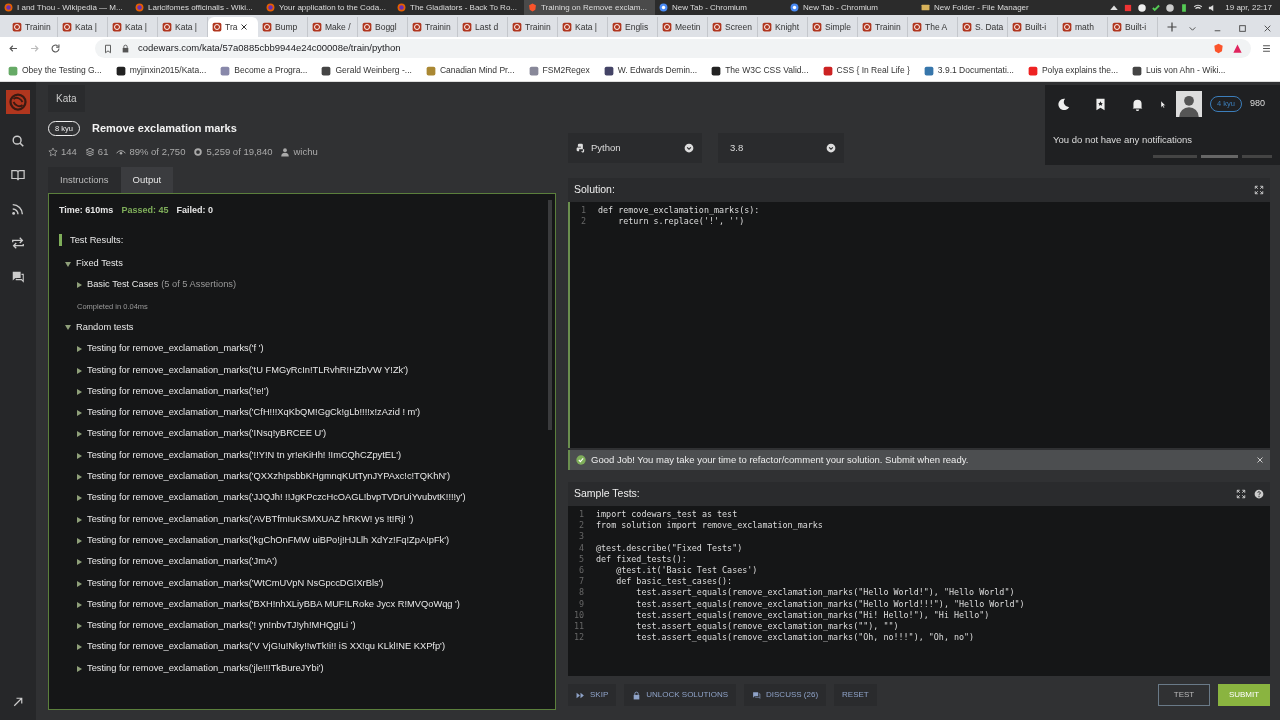 This screenshot has width=1280, height=720. I want to click on panel-tab: Instructions, so click(84, 179).